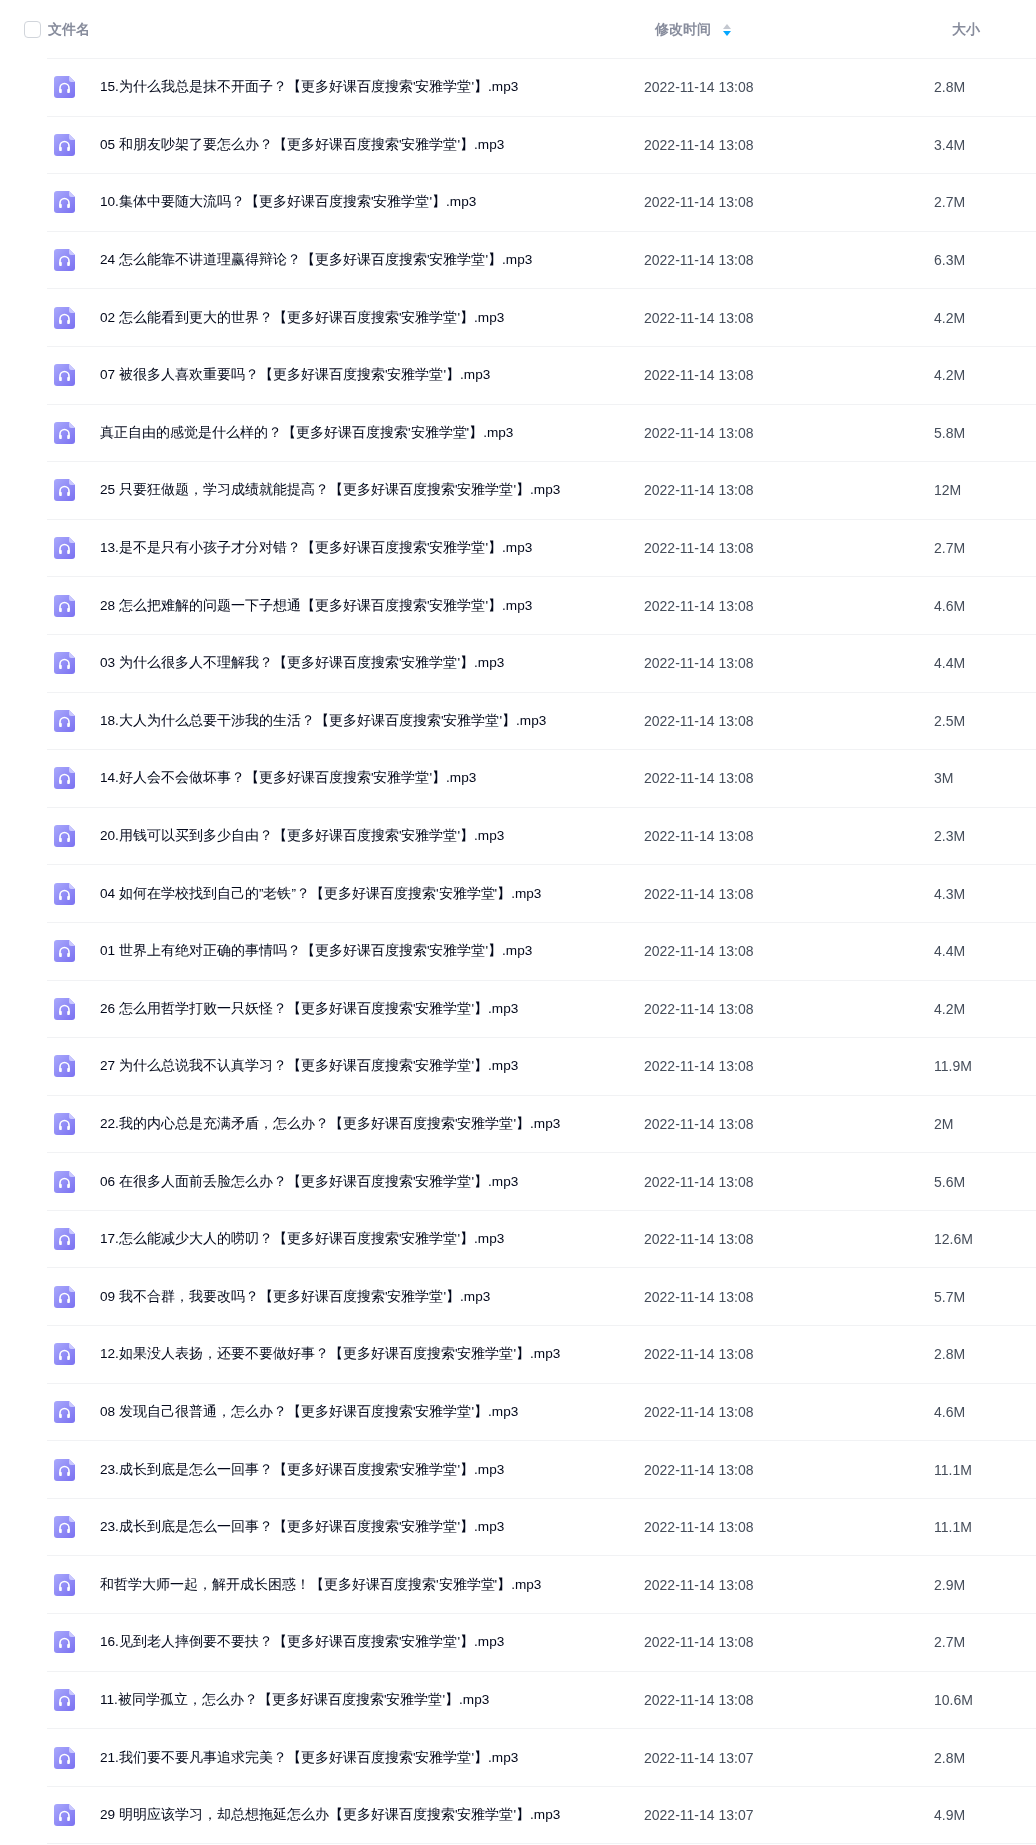 This screenshot has height=1845, width=1036. What do you see at coordinates (372, 144) in the screenshot?
I see `file-name: 05 和朋友吵架了要怎么办？【更多好课百度搜索'安雅学堂'】.mp3` at bounding box center [372, 144].